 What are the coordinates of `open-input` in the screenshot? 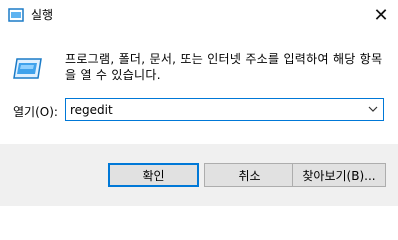 It's located at (215, 109).